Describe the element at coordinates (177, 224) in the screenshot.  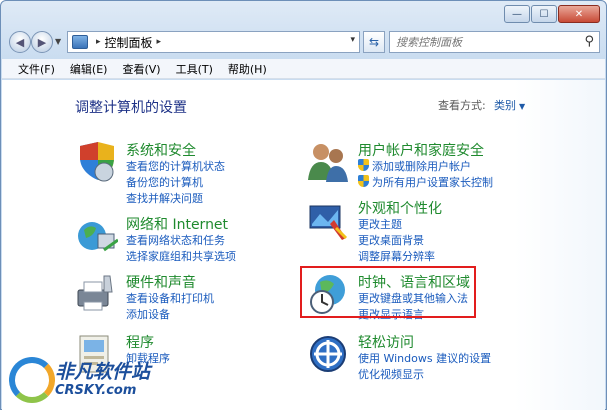
I see `category-title: 网络和 Internet` at that location.